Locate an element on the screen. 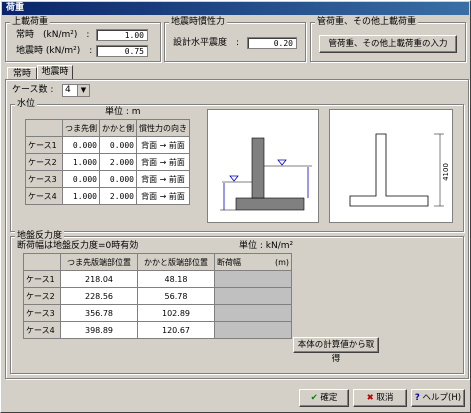 Image resolution: width=471 pixels, height=413 pixels. pipe-load-group: 管荷重、その他上載荷重 管荷重、その他上載荷重の入力 is located at coordinates (388, 39).